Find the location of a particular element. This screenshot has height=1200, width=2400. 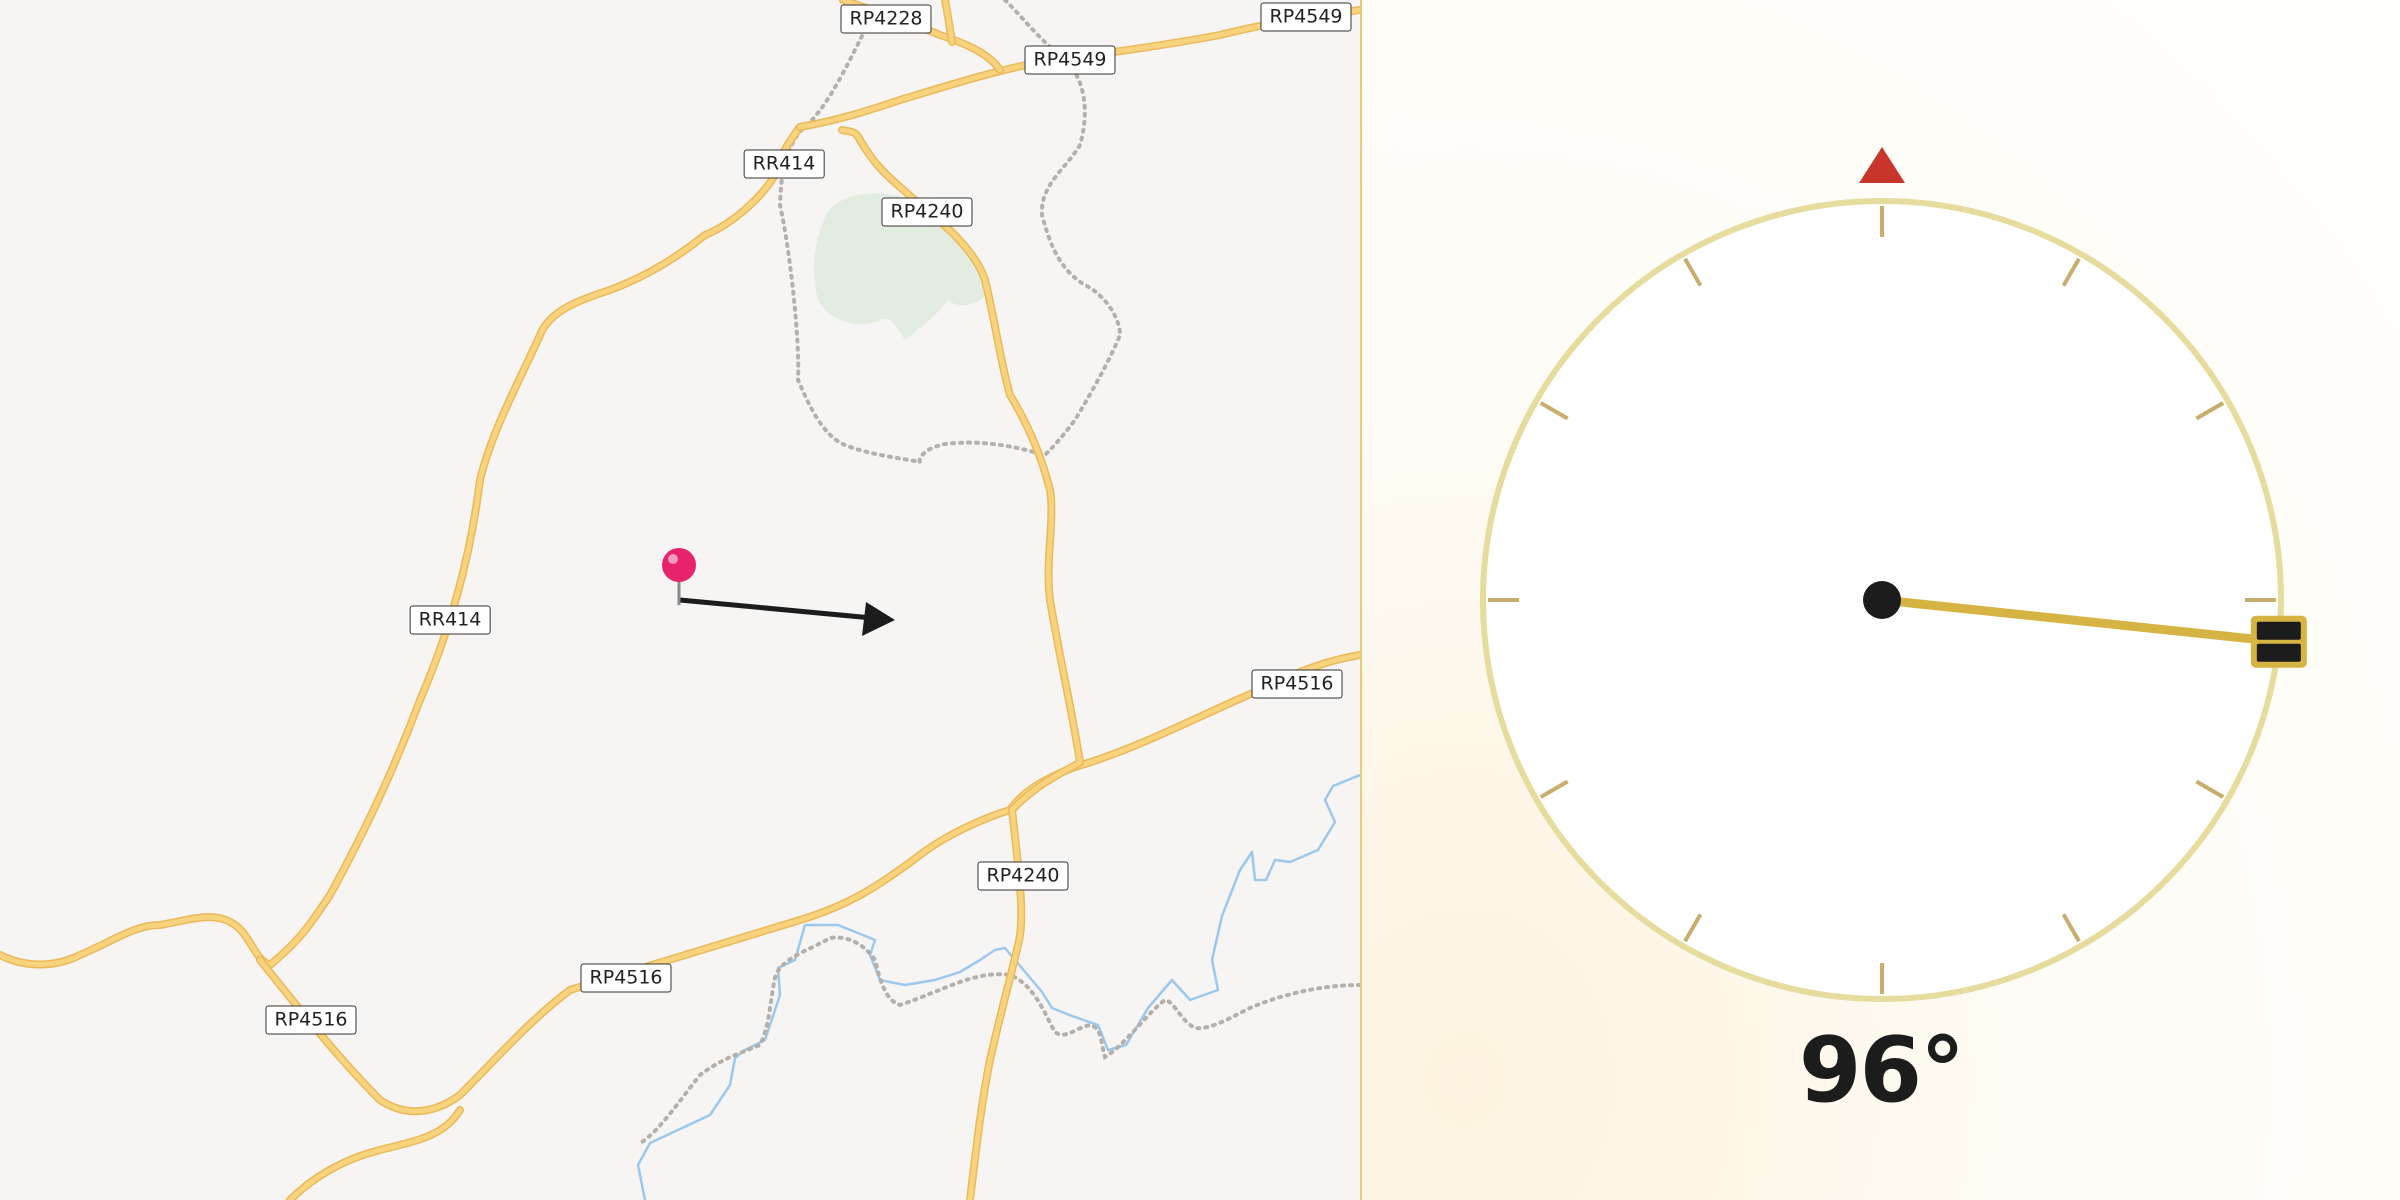

road-label-rp4549-top: RP4549 is located at coordinates (1306, 17).